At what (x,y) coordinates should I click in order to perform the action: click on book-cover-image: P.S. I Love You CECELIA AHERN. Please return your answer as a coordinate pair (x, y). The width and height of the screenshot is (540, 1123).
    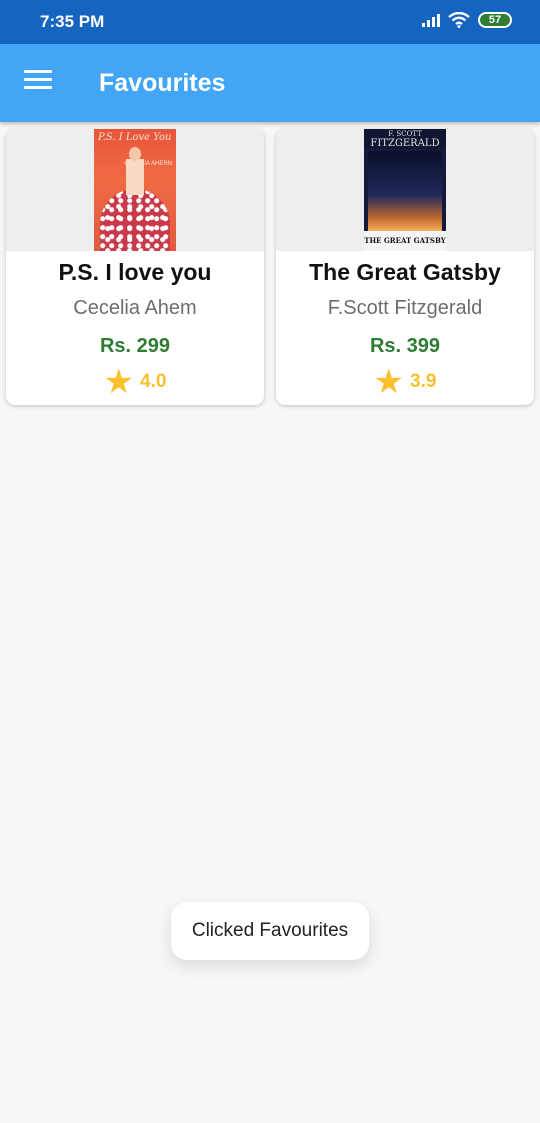
    Looking at the image, I should click on (135, 190).